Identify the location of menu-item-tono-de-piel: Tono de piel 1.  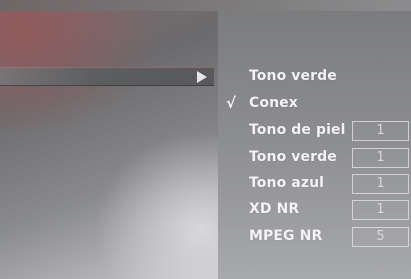
(314, 131).